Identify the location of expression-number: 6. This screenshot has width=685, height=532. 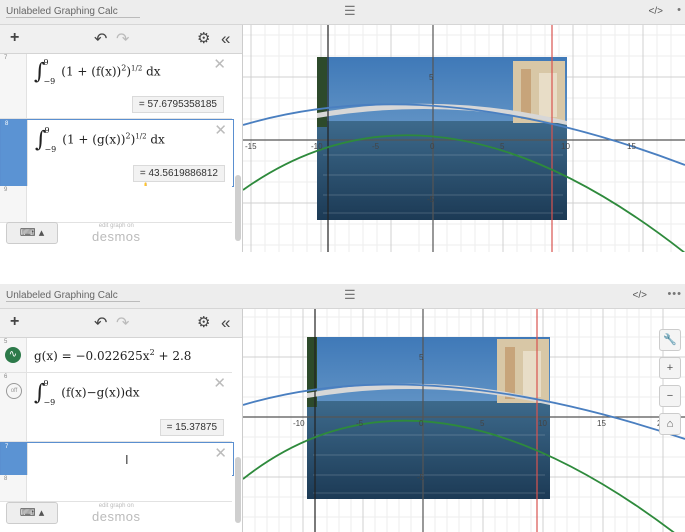
(6, 377).